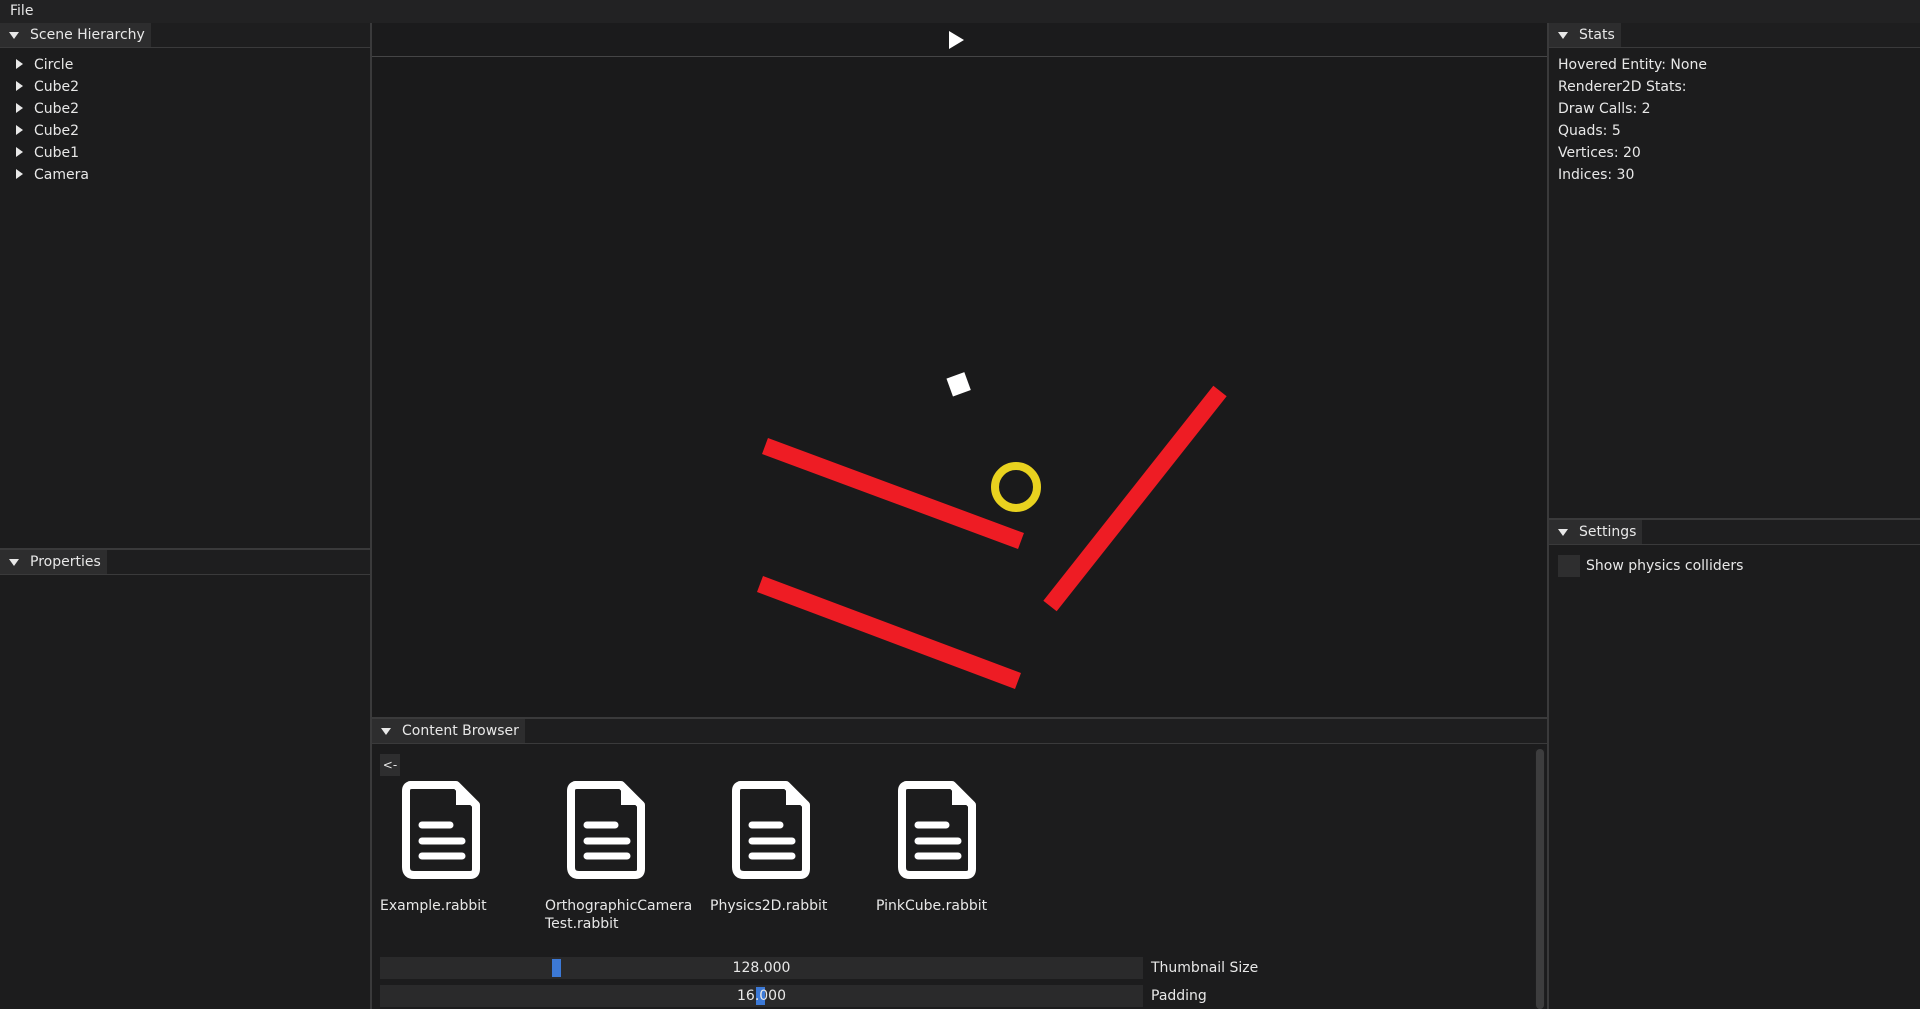 This screenshot has width=1920, height=1009. I want to click on stat-renderer-heading: Renderer2D Stats:, so click(1622, 87).